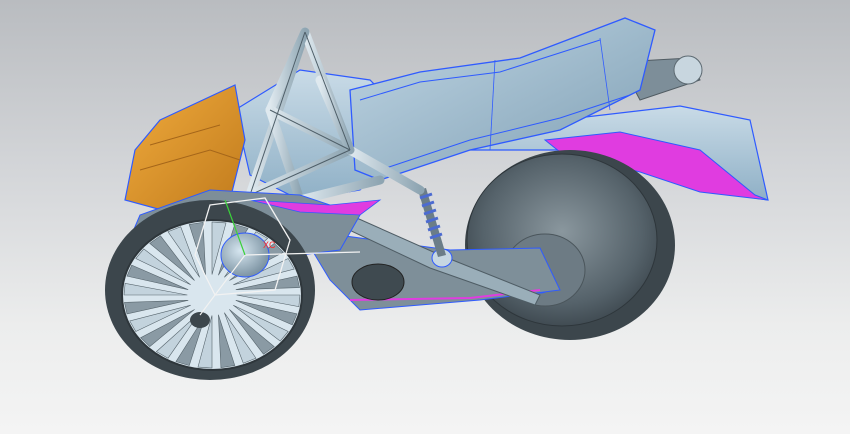  What do you see at coordinates (570, 245) in the screenshot?
I see `rear-wheel` at bounding box center [570, 245].